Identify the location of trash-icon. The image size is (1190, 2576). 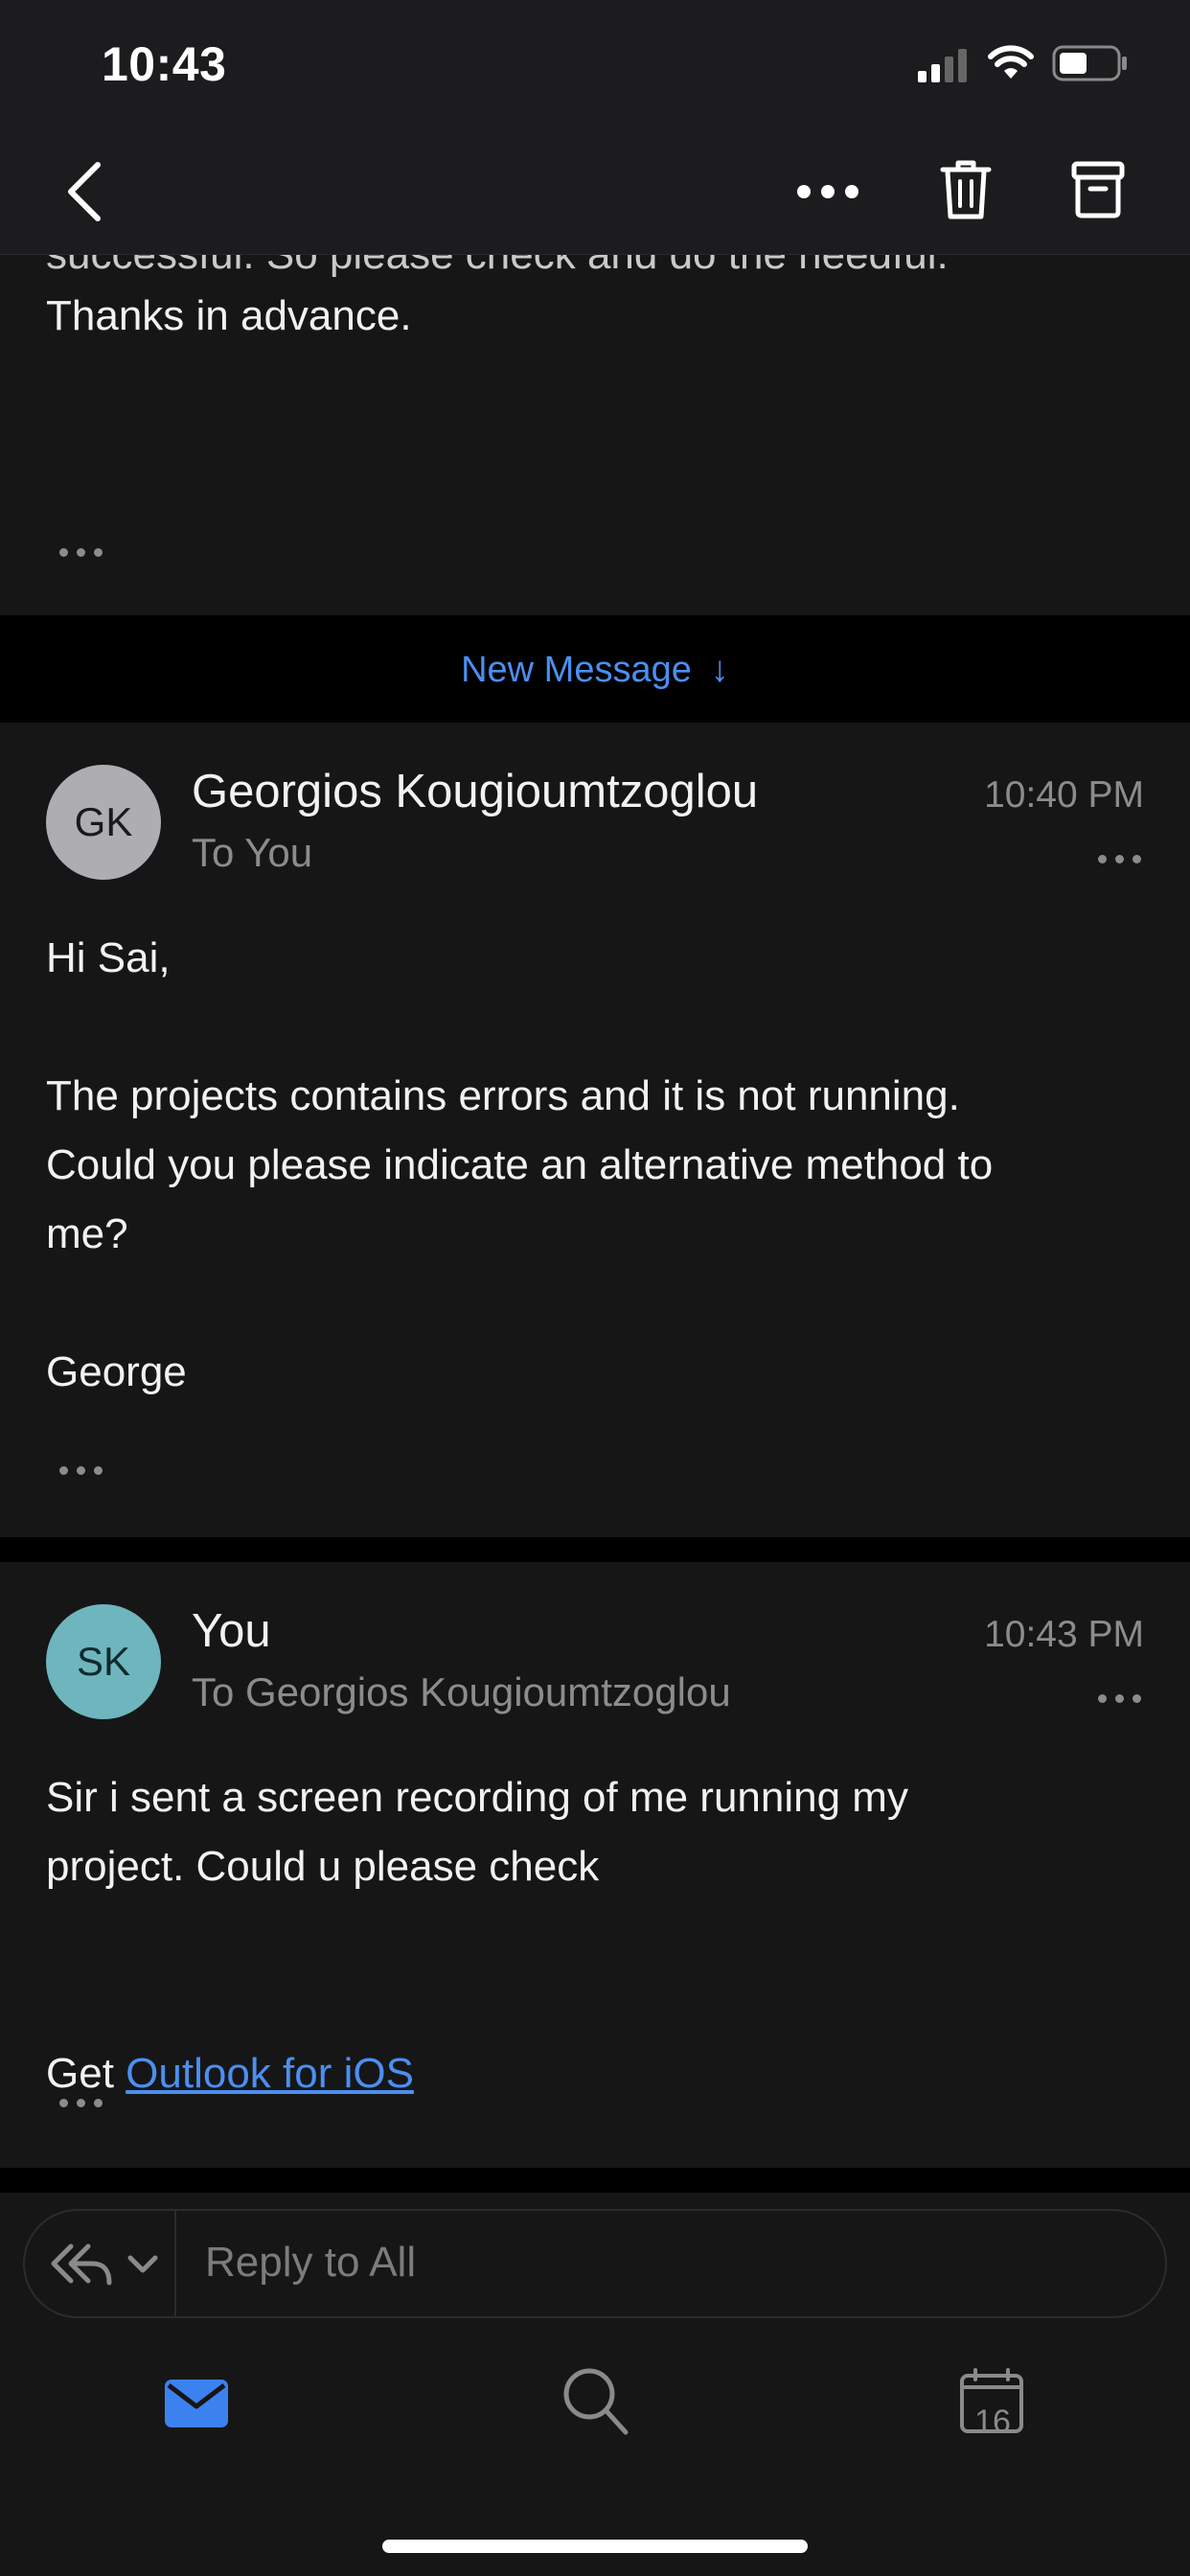
(966, 189).